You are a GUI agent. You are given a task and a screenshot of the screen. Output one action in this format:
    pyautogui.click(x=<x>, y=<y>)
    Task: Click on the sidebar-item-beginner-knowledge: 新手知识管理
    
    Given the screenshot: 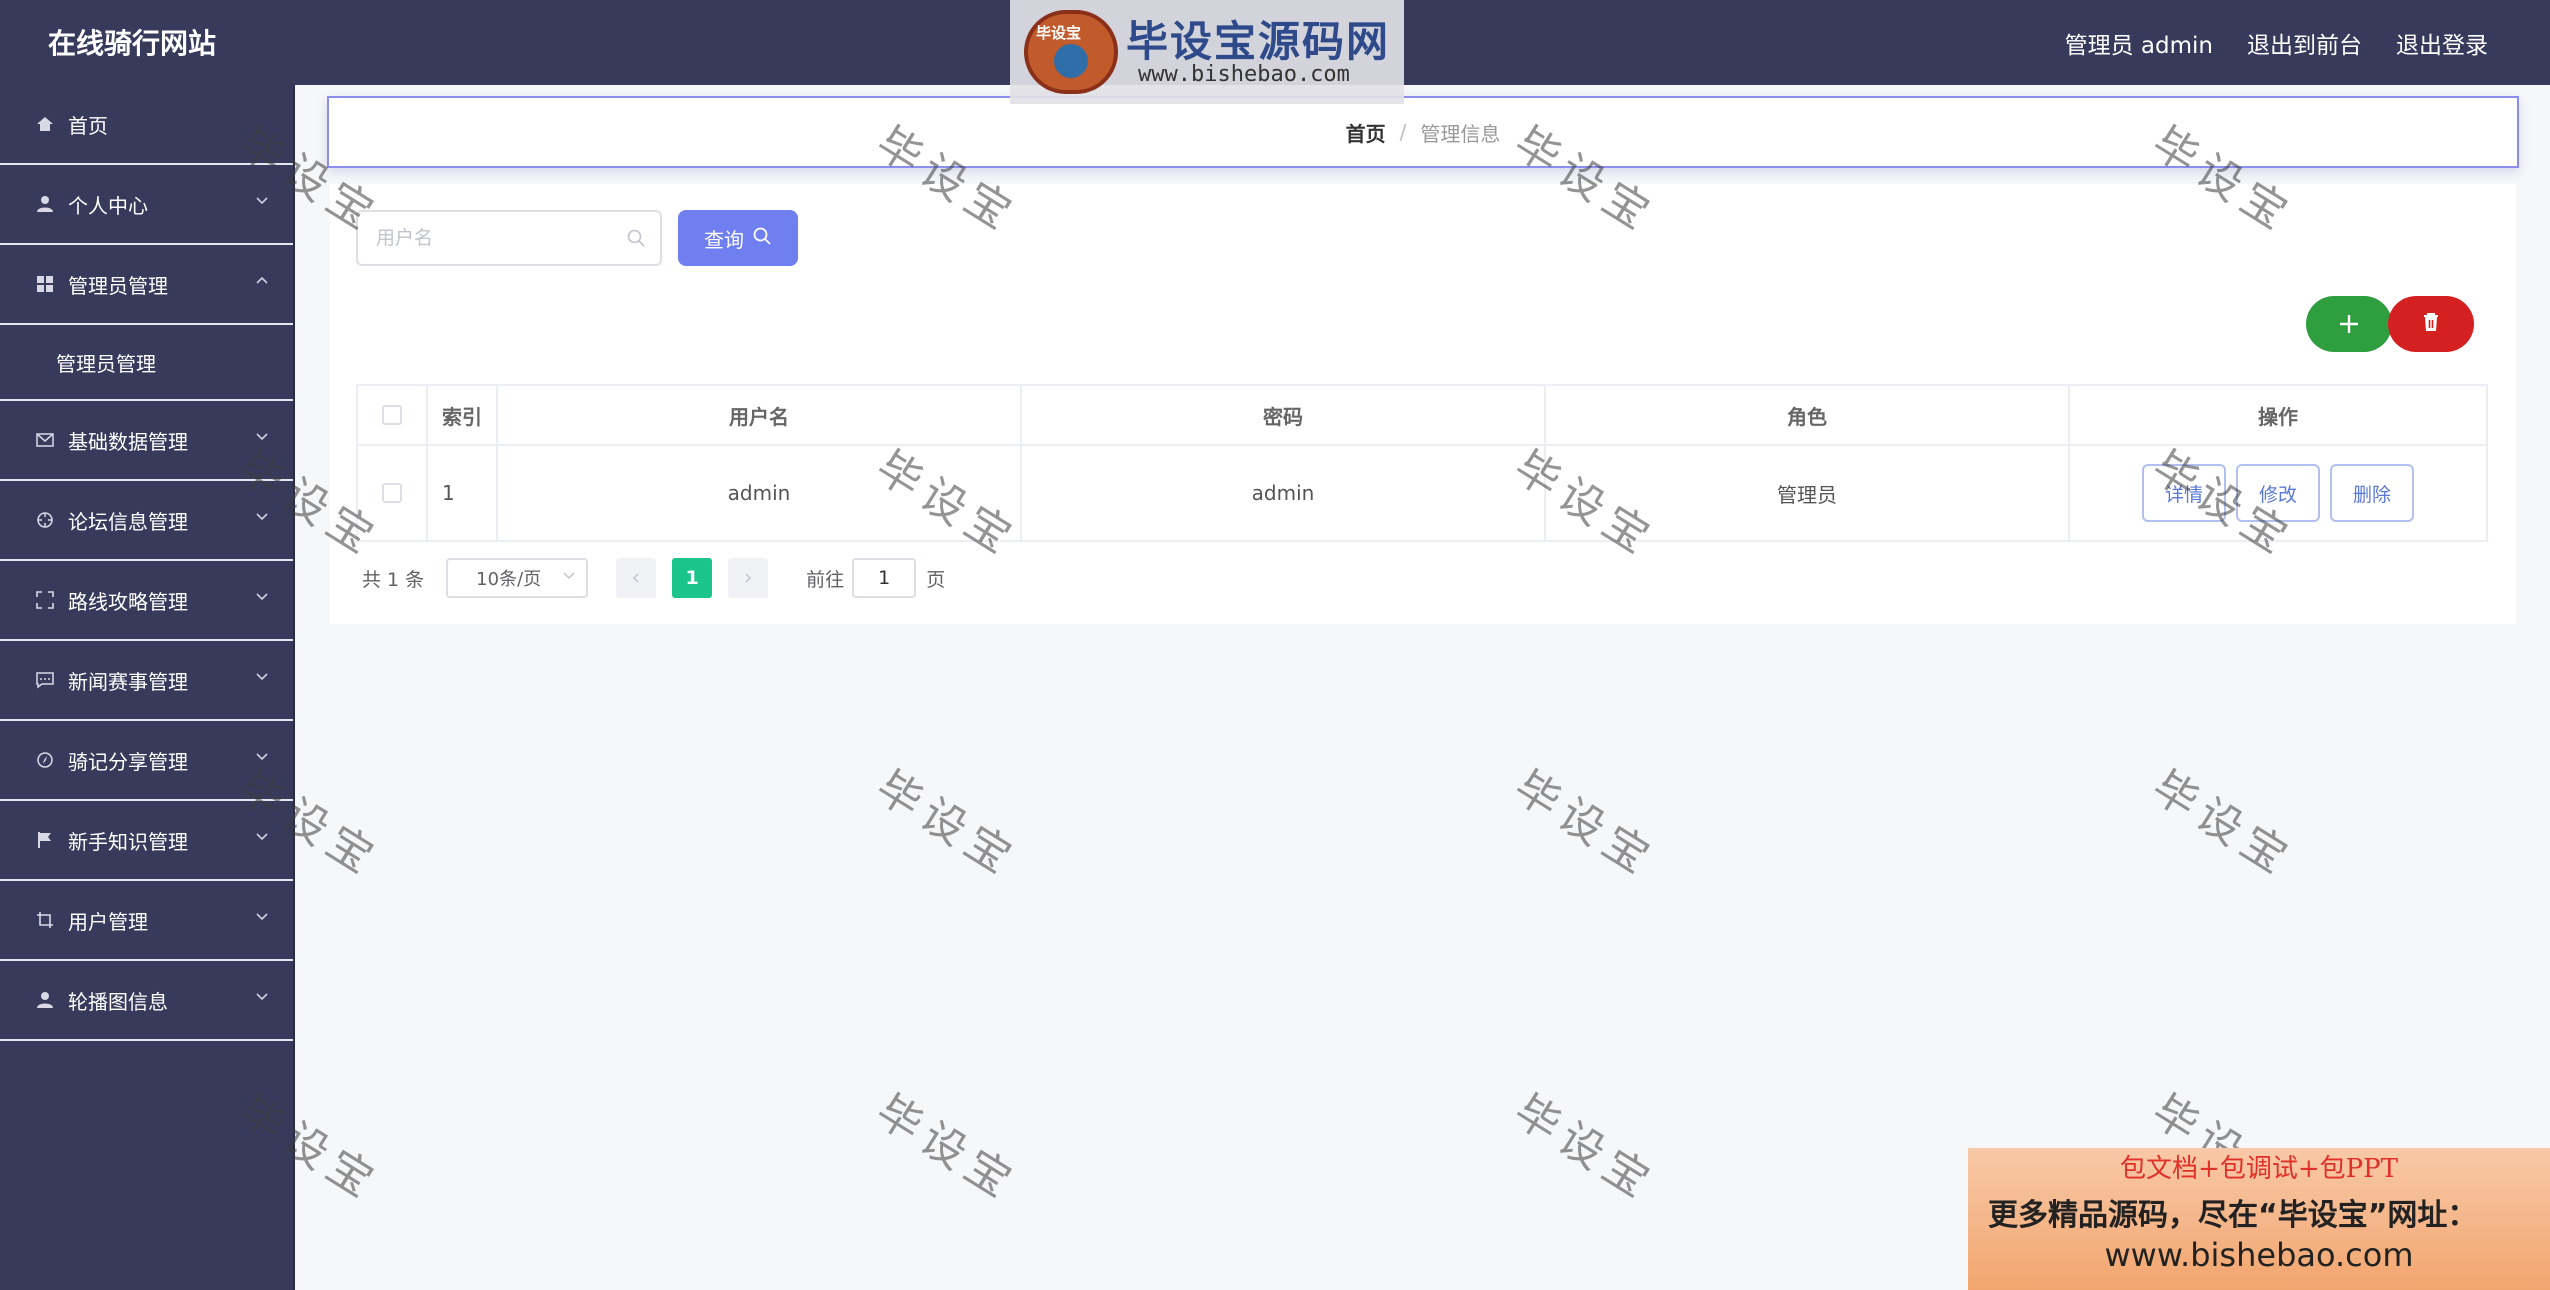 What is the action you would take?
    pyautogui.click(x=146, y=841)
    